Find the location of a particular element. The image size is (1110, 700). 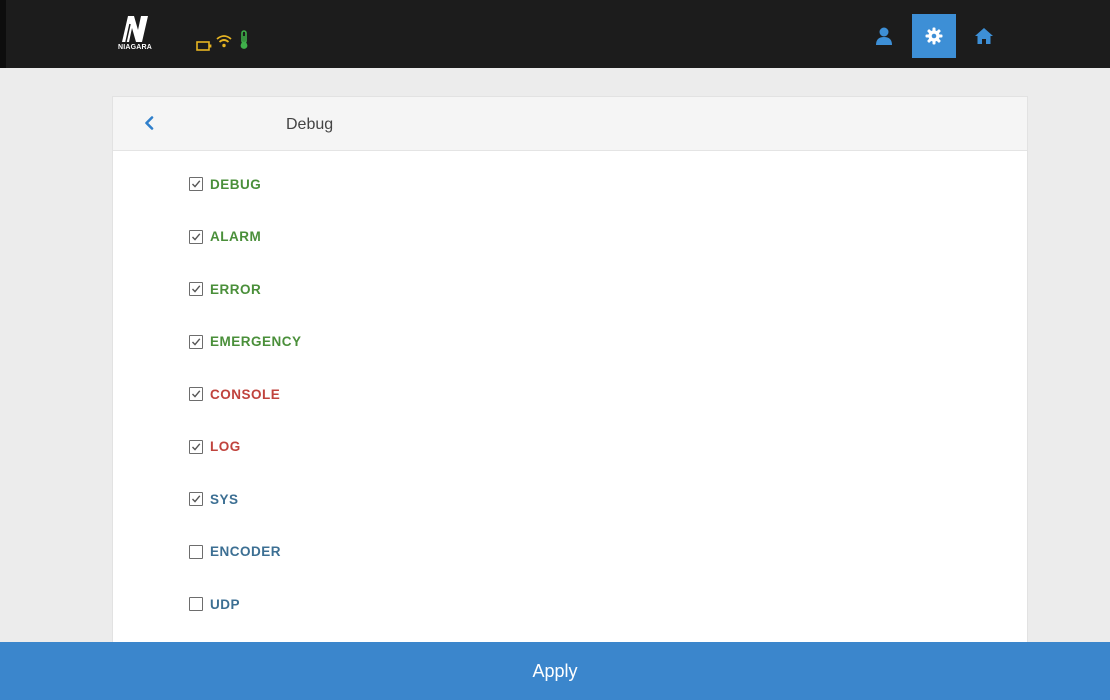

top-bar: NIAGARA is located at coordinates (555, 34).